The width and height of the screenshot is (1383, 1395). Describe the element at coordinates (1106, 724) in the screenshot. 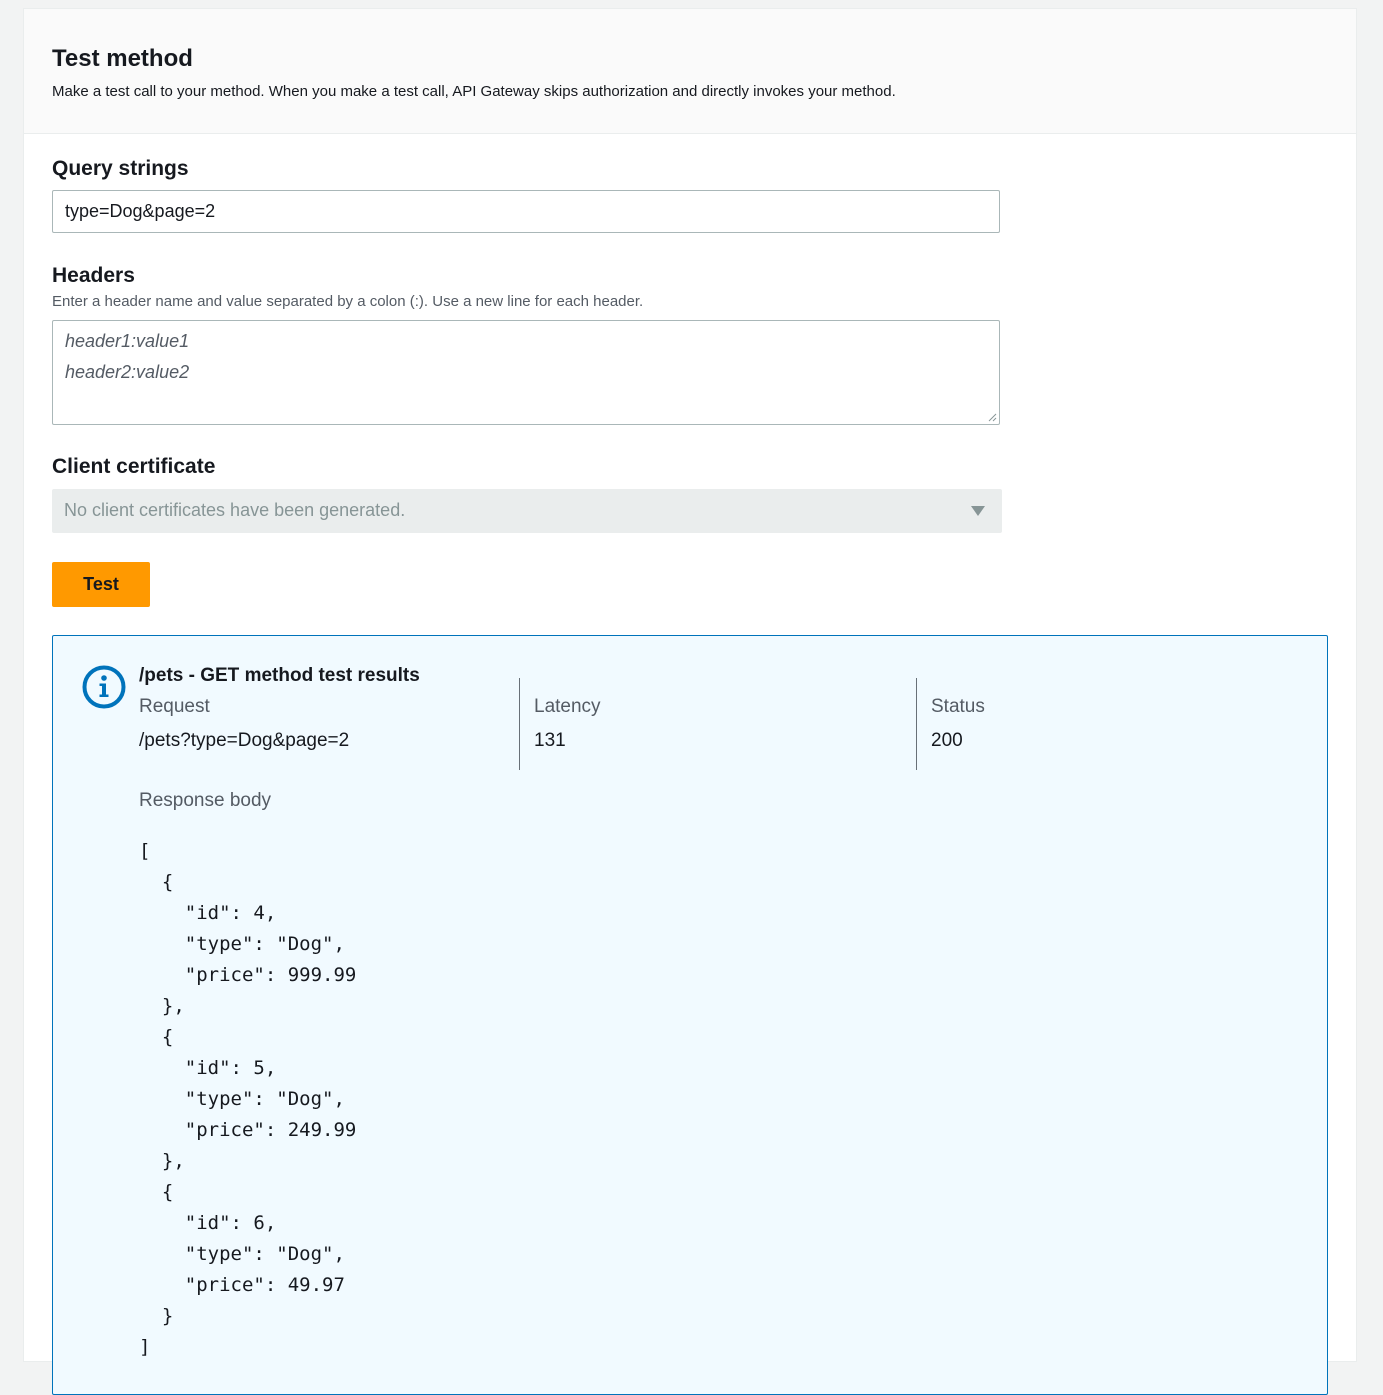

I see `status-column: Status 200` at that location.